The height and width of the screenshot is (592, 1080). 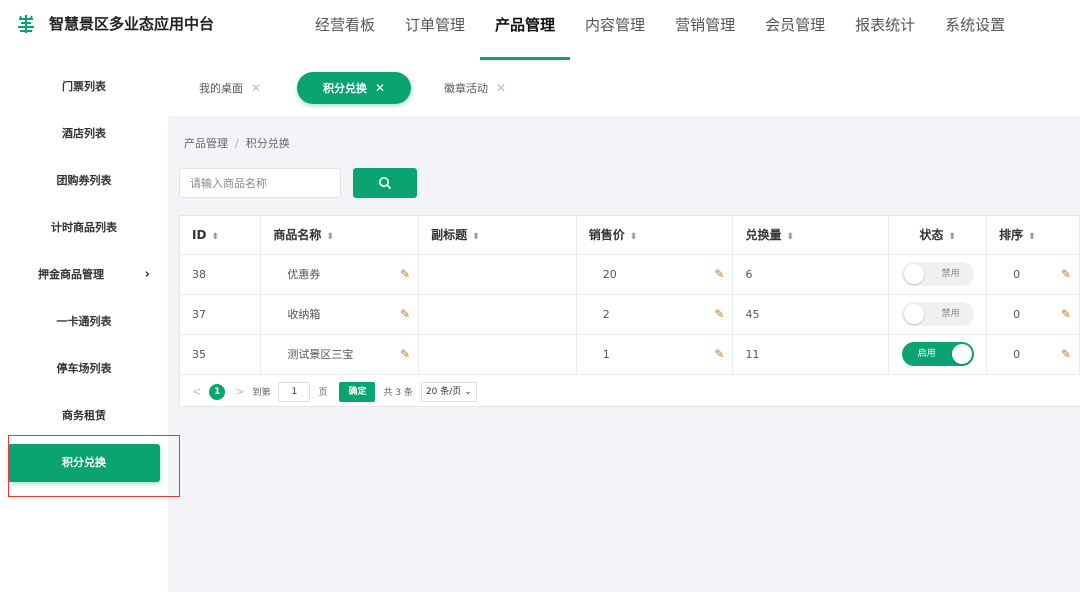 I want to click on cell-id: 35, so click(x=221, y=354).